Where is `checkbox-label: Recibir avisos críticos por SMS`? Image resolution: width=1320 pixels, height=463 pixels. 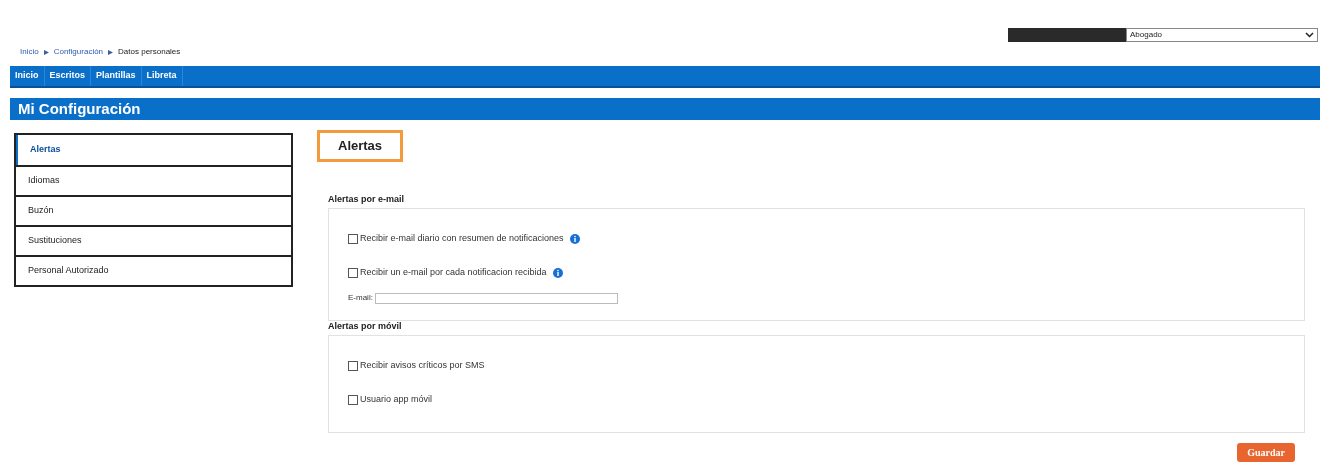
checkbox-label: Recibir avisos críticos por SMS is located at coordinates (422, 365).